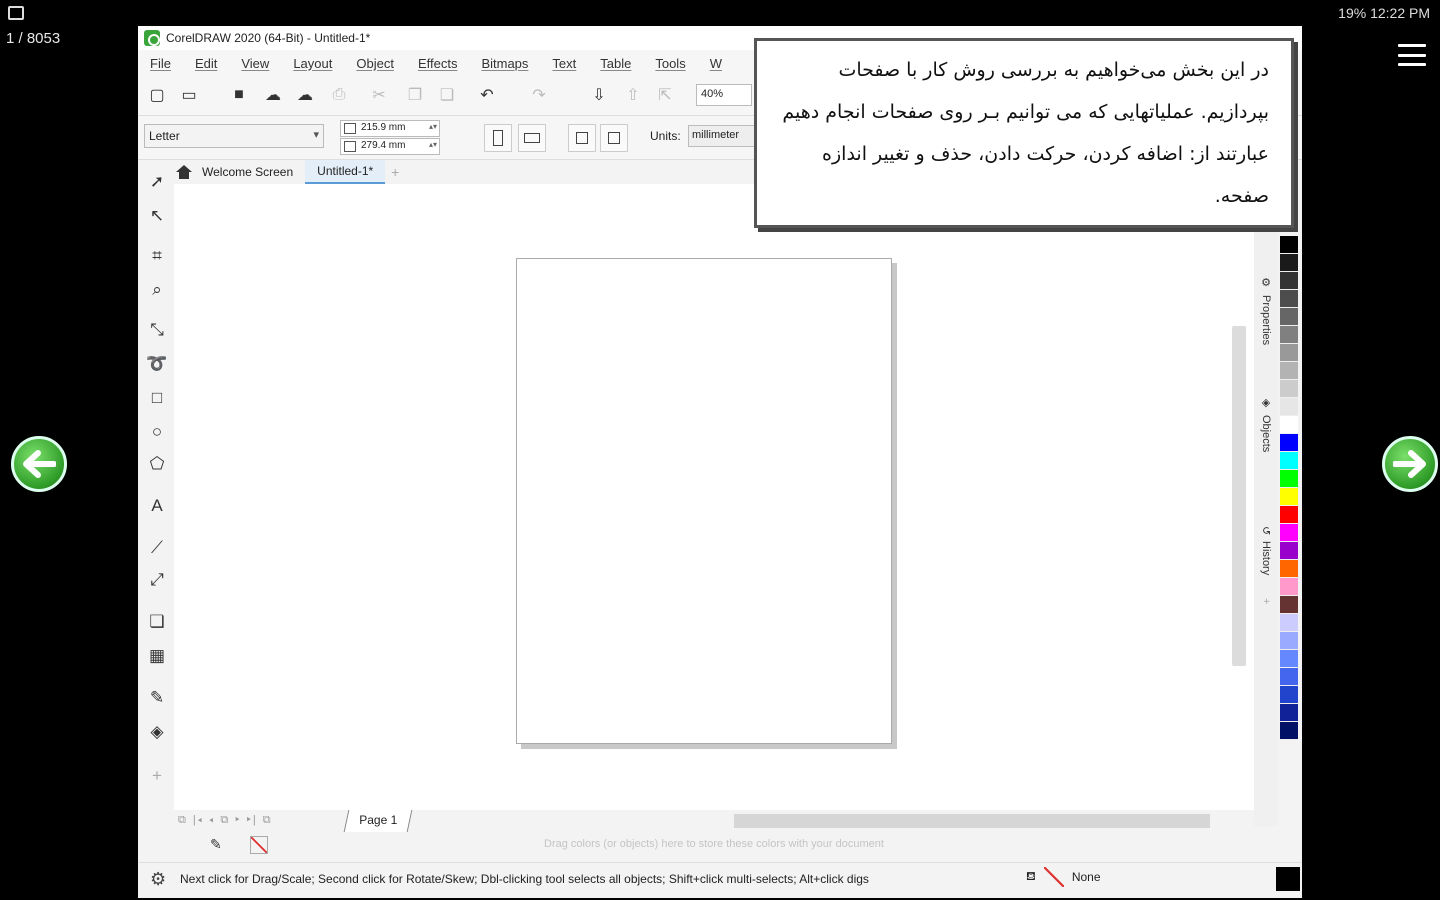  What do you see at coordinates (239, 172) in the screenshot?
I see `tab-welcome-screen: Welcome Screen` at bounding box center [239, 172].